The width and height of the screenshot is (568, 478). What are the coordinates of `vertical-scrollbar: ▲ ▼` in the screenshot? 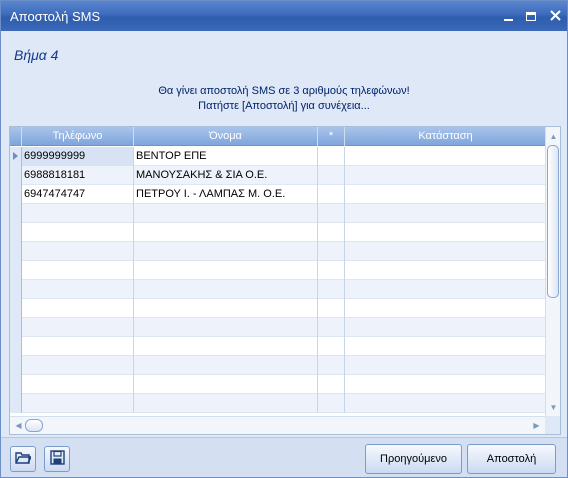 It's located at (552, 272).